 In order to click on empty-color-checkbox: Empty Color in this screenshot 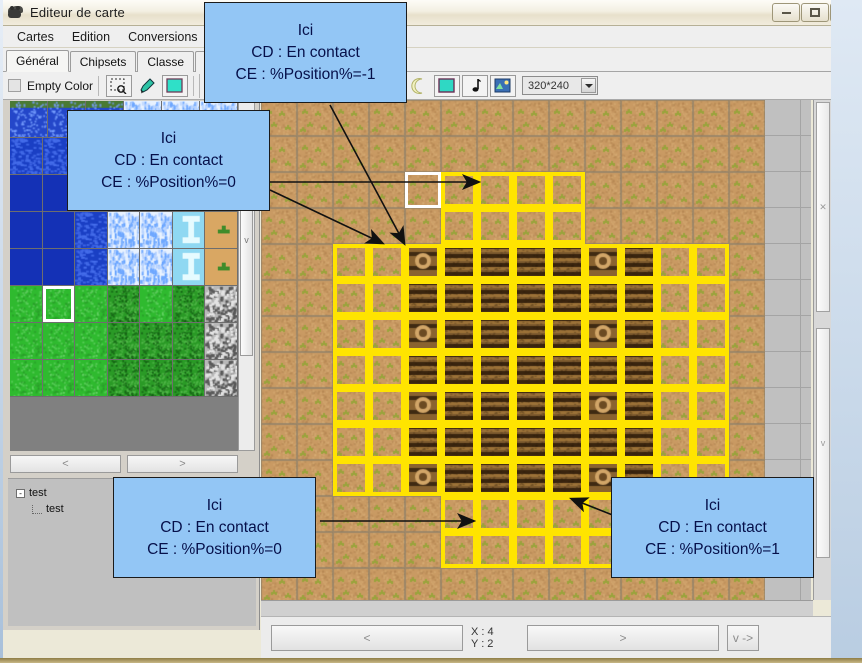, I will do `click(50, 86)`.